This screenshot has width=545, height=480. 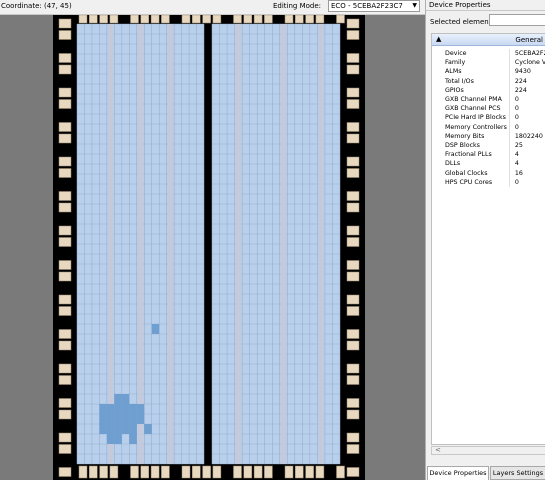 What do you see at coordinates (488, 54) in the screenshot?
I see `property-row: Device 5CEBA2F23C7*` at bounding box center [488, 54].